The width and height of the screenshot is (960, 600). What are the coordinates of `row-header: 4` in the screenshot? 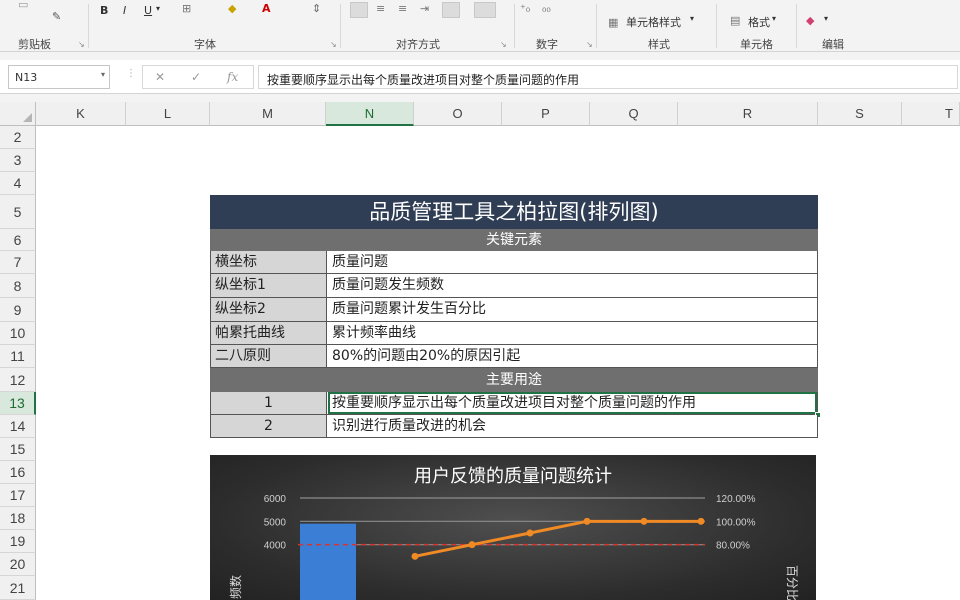 It's located at (18, 183).